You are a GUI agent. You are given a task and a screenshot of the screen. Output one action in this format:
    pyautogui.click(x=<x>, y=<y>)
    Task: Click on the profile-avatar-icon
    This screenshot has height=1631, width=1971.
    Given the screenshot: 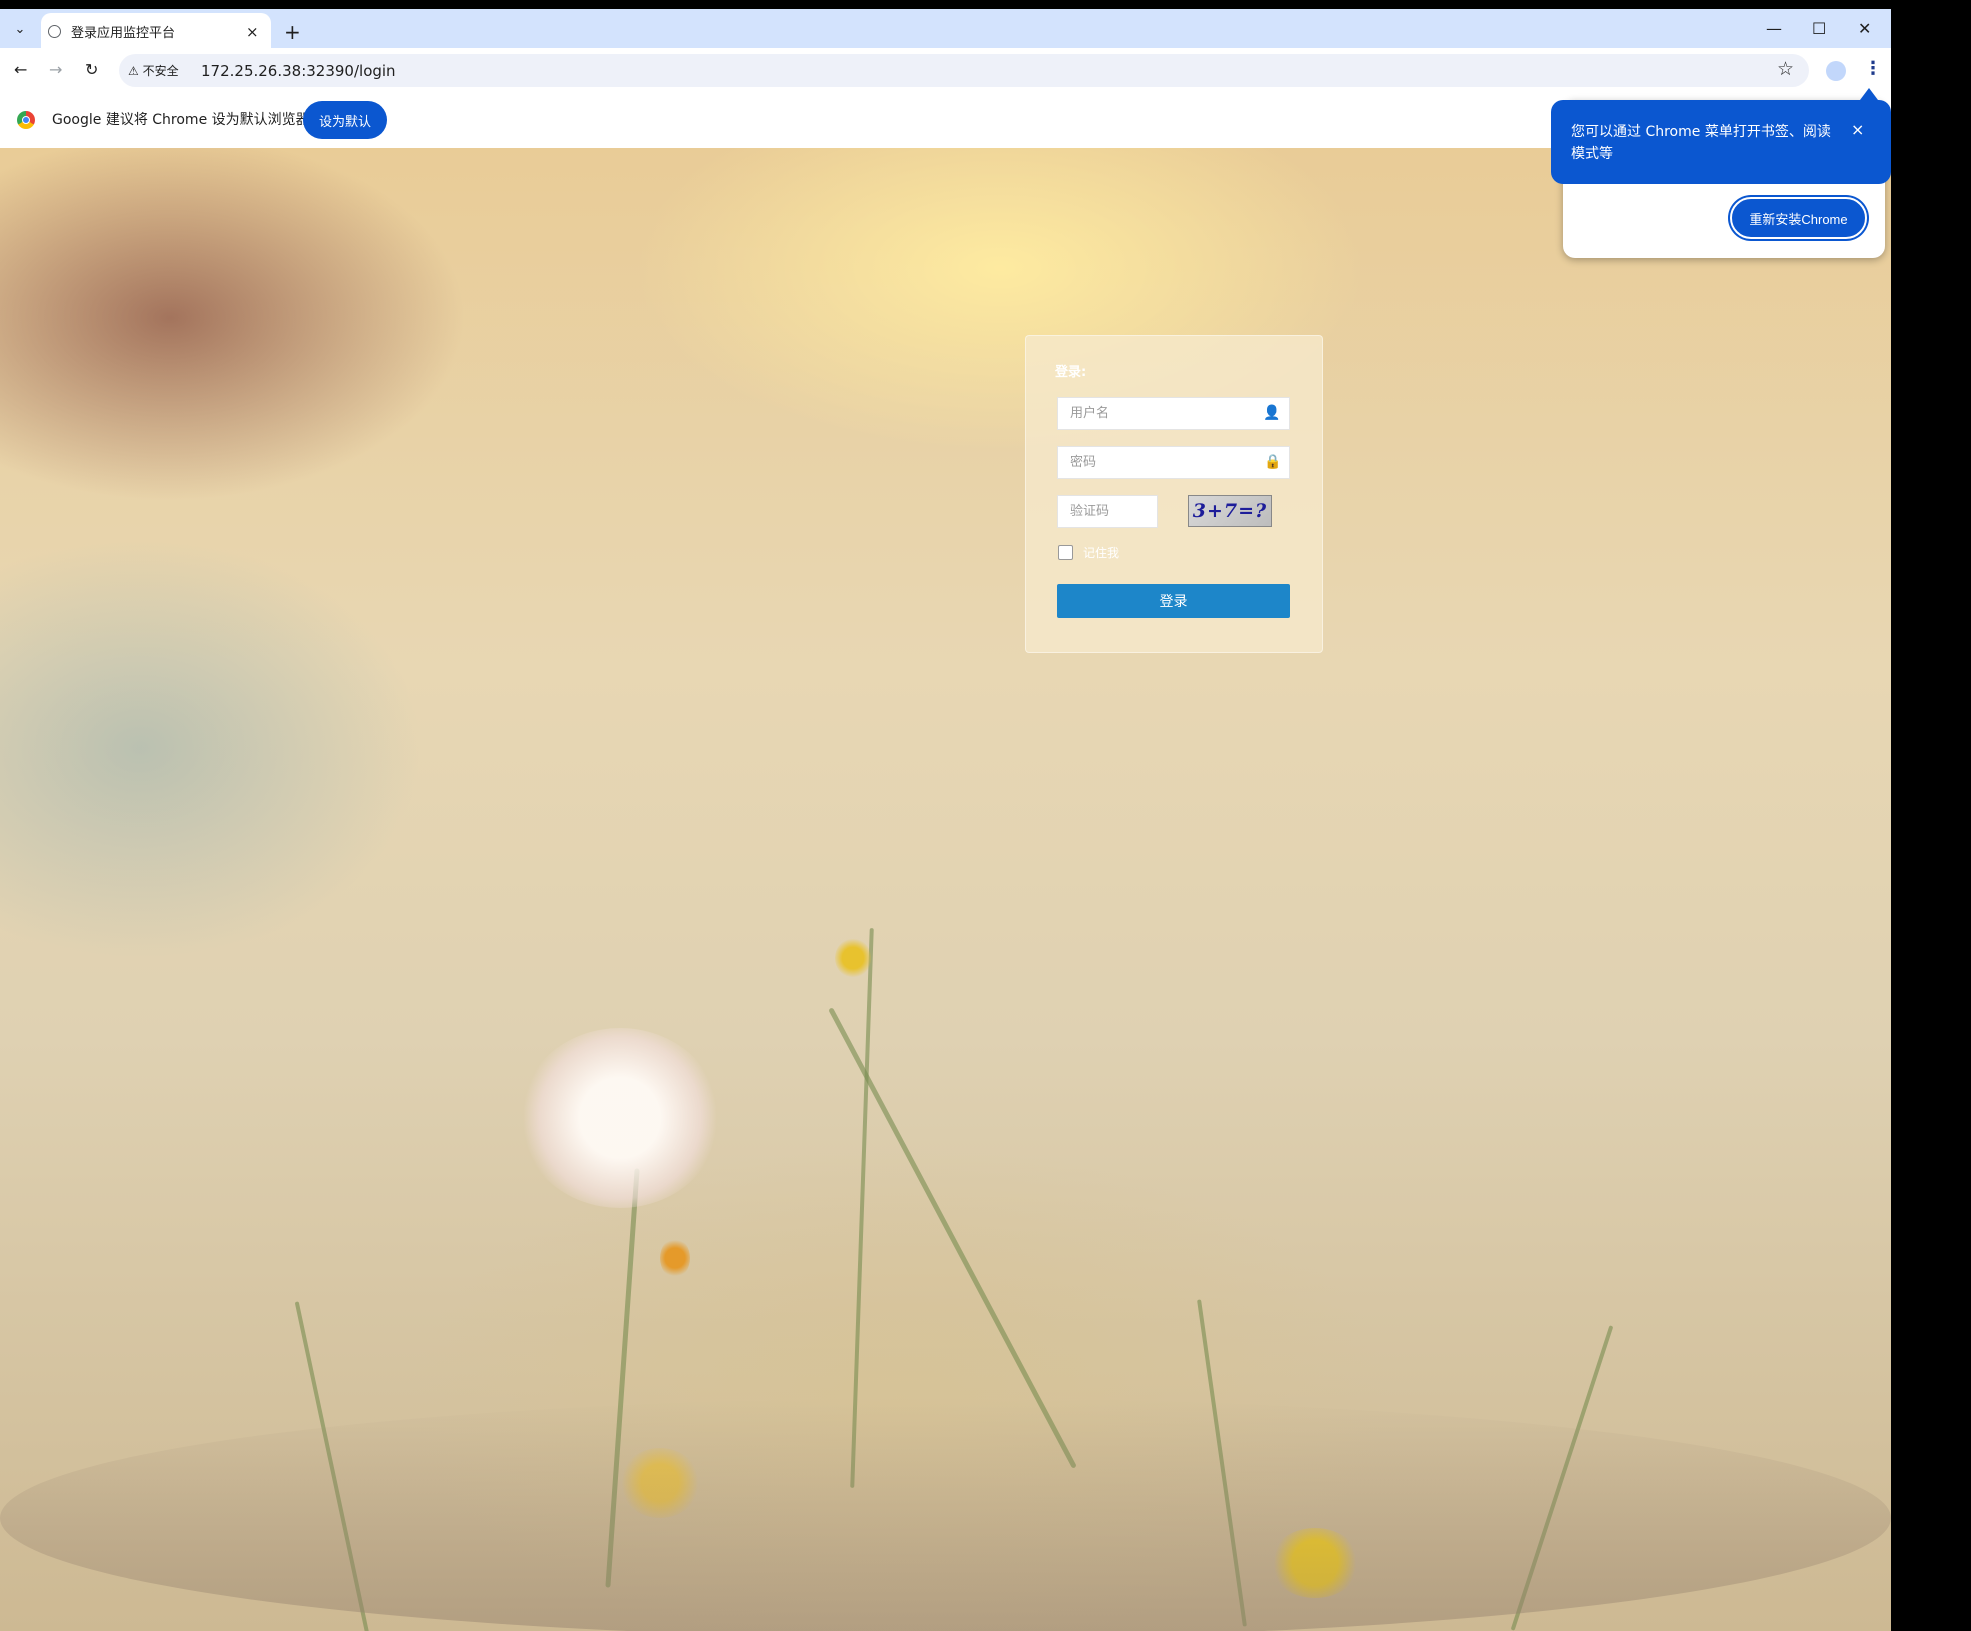 What is the action you would take?
    pyautogui.click(x=1836, y=71)
    